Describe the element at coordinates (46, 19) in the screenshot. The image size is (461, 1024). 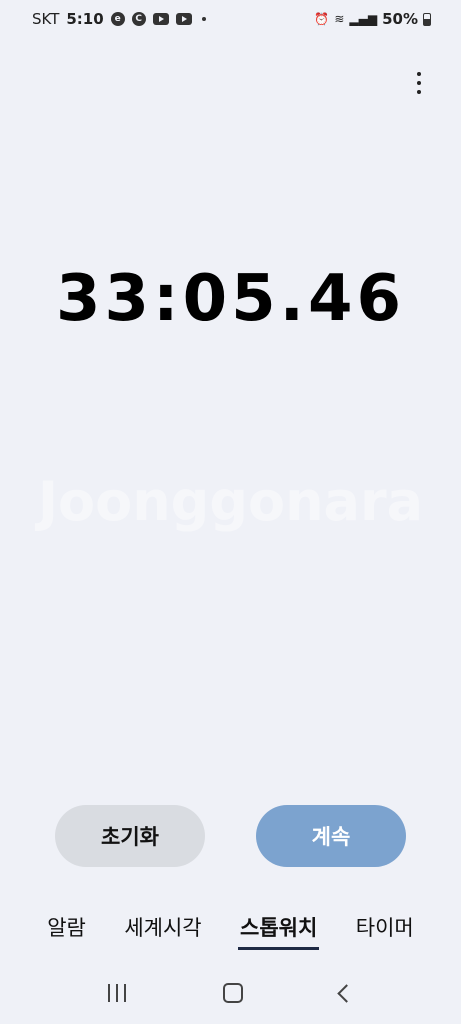
I see `carrier-label: SKT` at that location.